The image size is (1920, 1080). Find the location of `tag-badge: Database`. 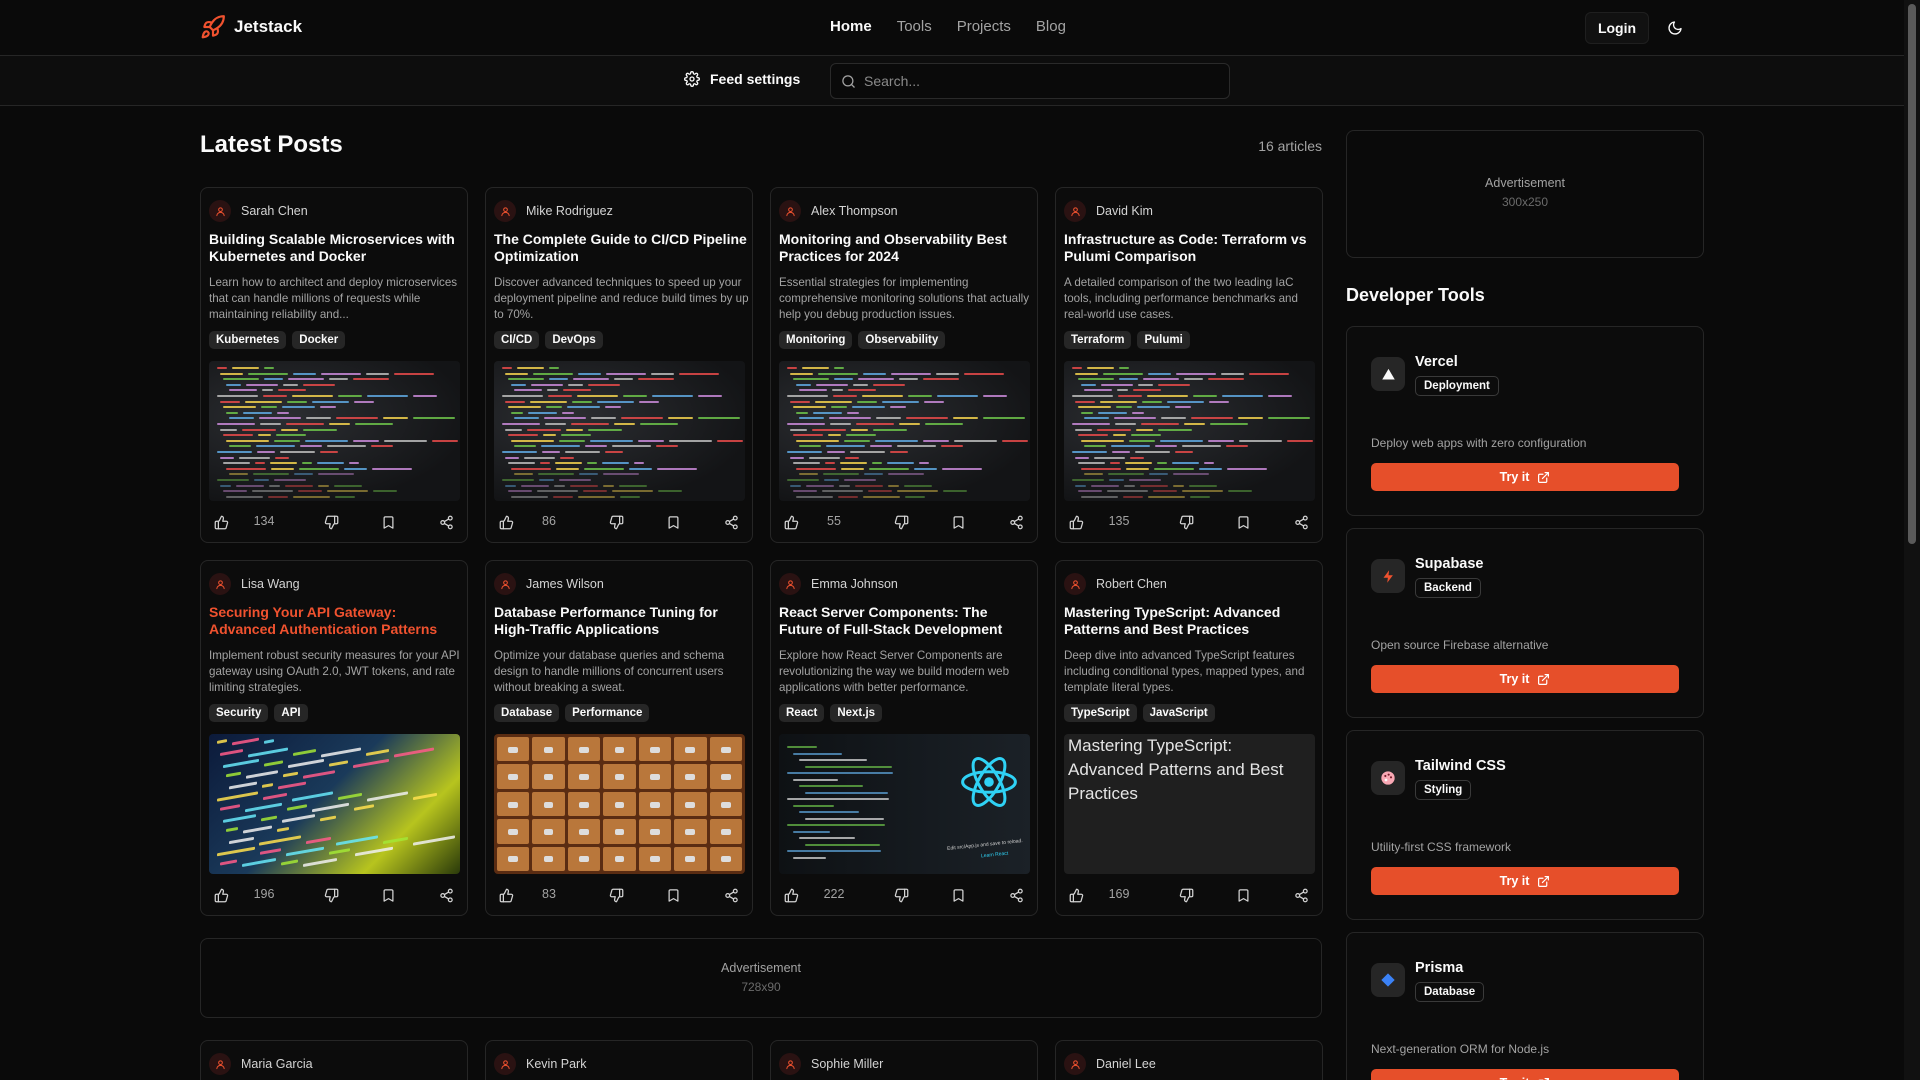

tag-badge: Database is located at coordinates (527, 713).